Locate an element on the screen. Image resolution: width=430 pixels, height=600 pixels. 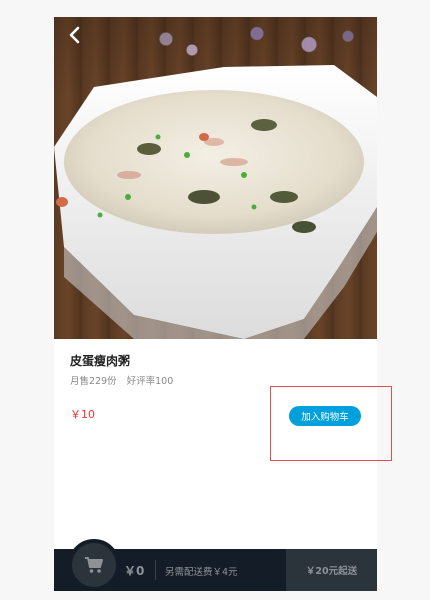
back-button is located at coordinates (74, 35).